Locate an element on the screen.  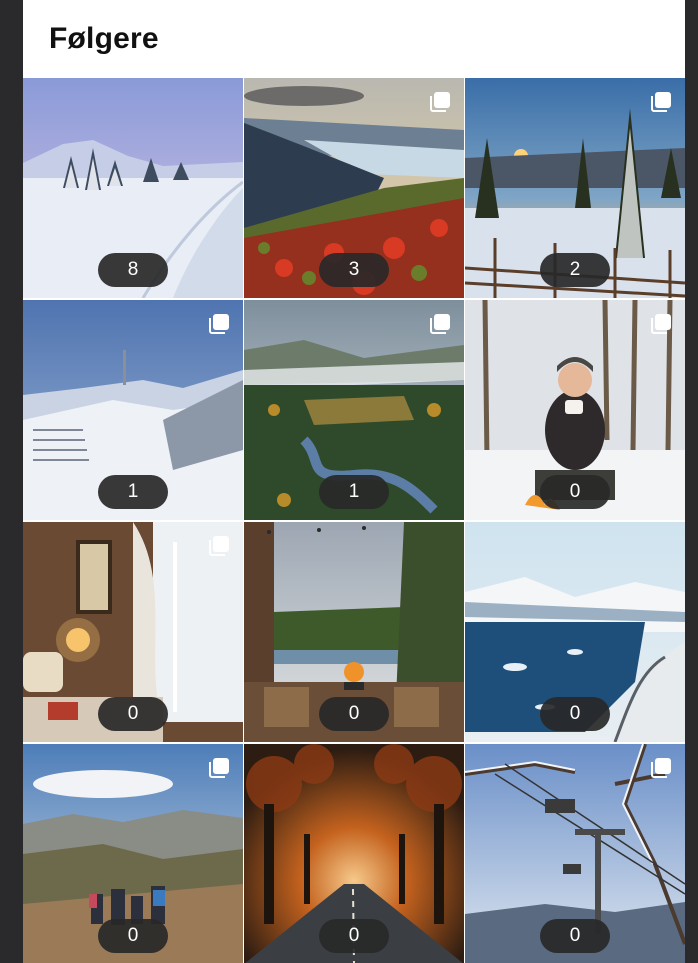
follower-count: 8 is located at coordinates (133, 269).